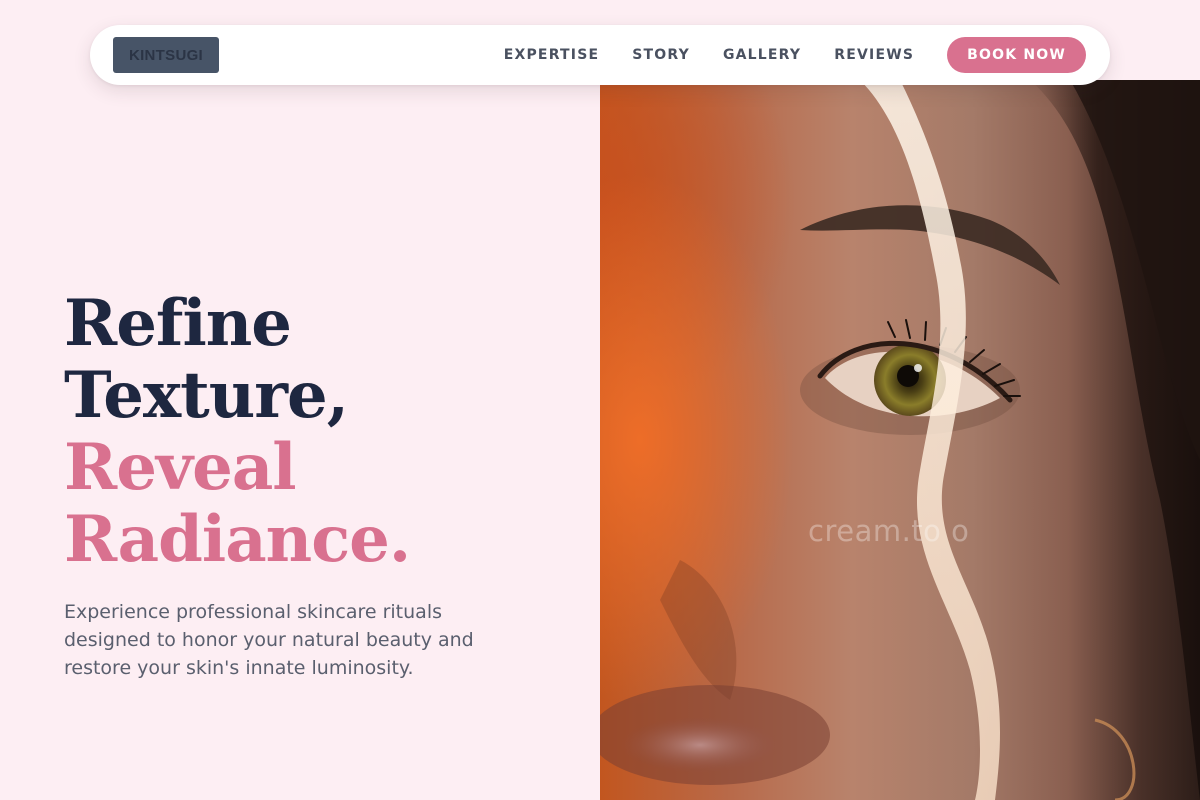 This screenshot has width=1200, height=800. I want to click on nav-link-gallery: GALLERY, so click(762, 55).